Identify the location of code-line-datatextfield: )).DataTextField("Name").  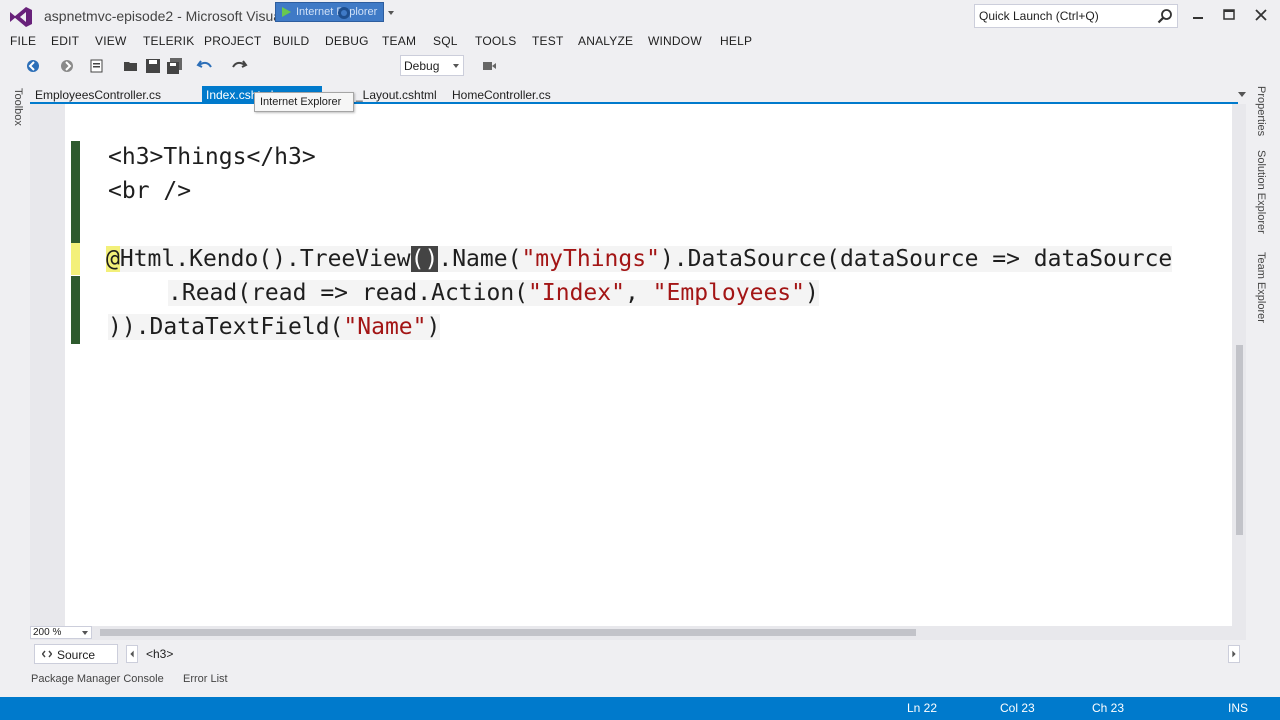
(274, 328).